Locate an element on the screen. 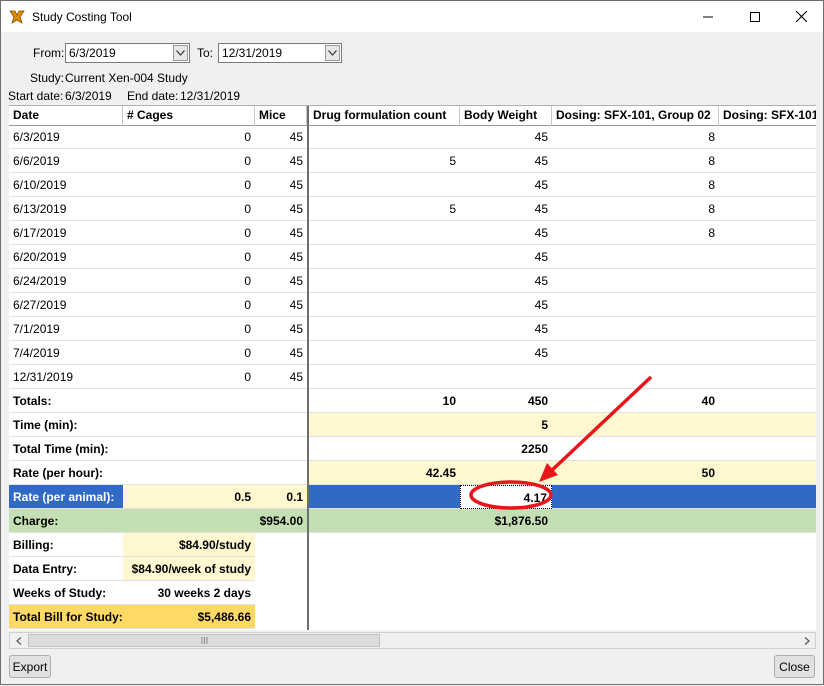 The width and height of the screenshot is (824, 686). table-row: 7/4/2019 0 45 45 is located at coordinates (412, 353).